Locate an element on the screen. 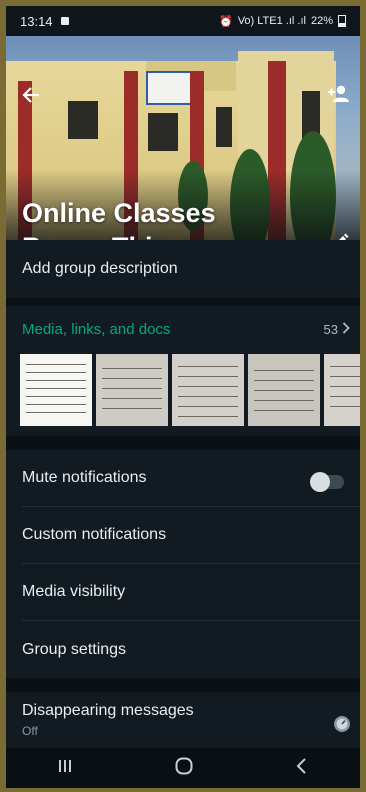 Image resolution: width=366 pixels, height=792 pixels. disappearing-messages-row: Disappearing messages Off is located at coordinates (183, 720).